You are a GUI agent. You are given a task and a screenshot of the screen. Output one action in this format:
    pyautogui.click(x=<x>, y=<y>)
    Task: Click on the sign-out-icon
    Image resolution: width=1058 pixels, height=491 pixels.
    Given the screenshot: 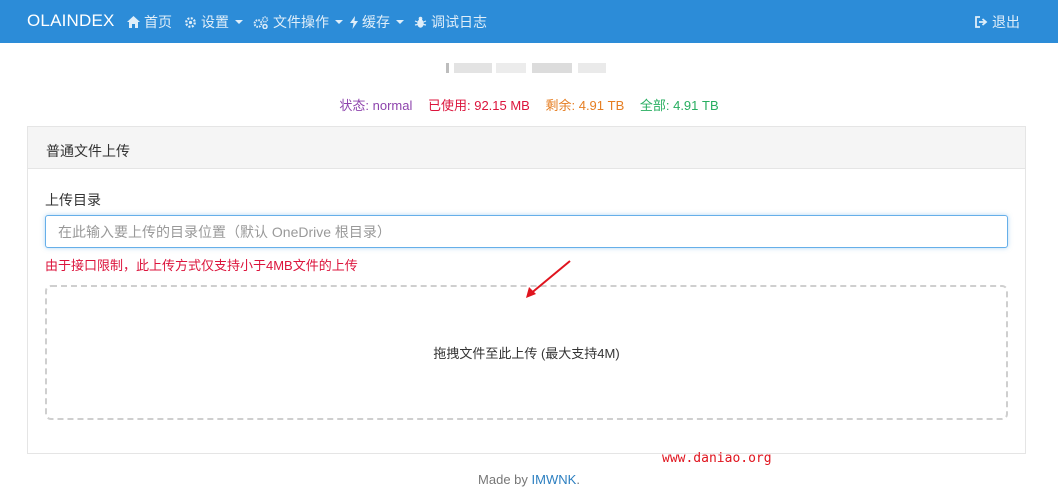 What is the action you would take?
    pyautogui.click(x=981, y=22)
    